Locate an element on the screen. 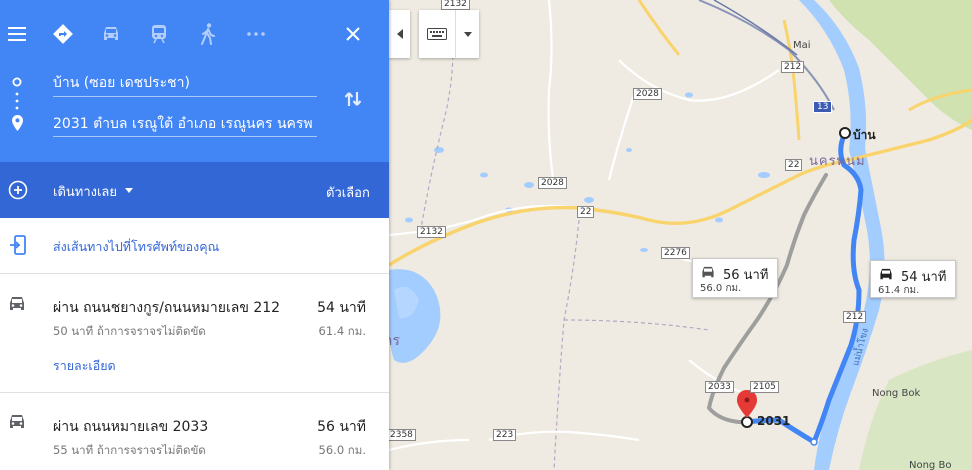 The height and width of the screenshot is (470, 972). origin-map-label: บ้าน is located at coordinates (864, 135).